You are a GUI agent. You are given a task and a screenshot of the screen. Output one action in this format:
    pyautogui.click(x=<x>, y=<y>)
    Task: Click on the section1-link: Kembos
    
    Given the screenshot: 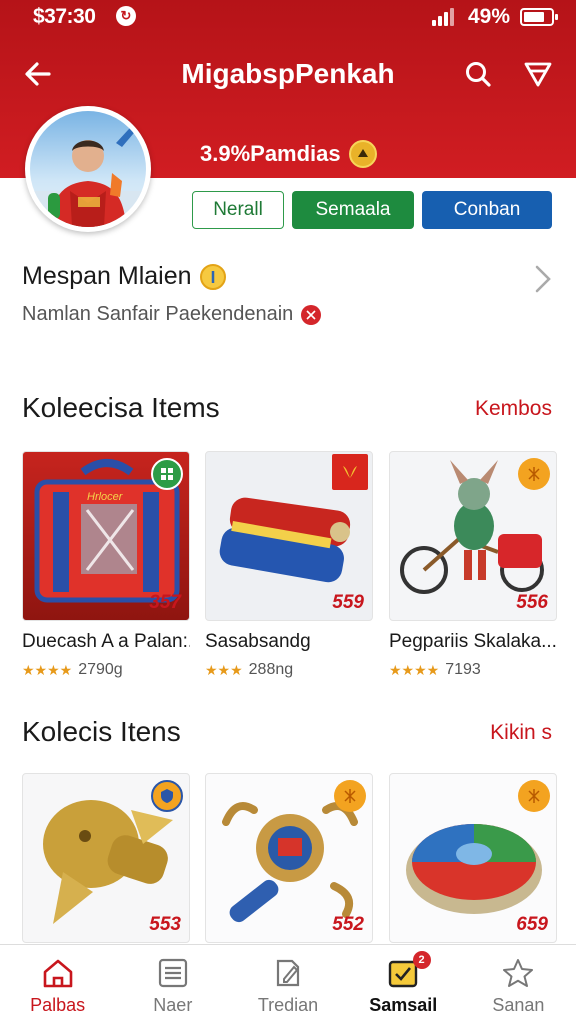 What is the action you would take?
    pyautogui.click(x=513, y=409)
    